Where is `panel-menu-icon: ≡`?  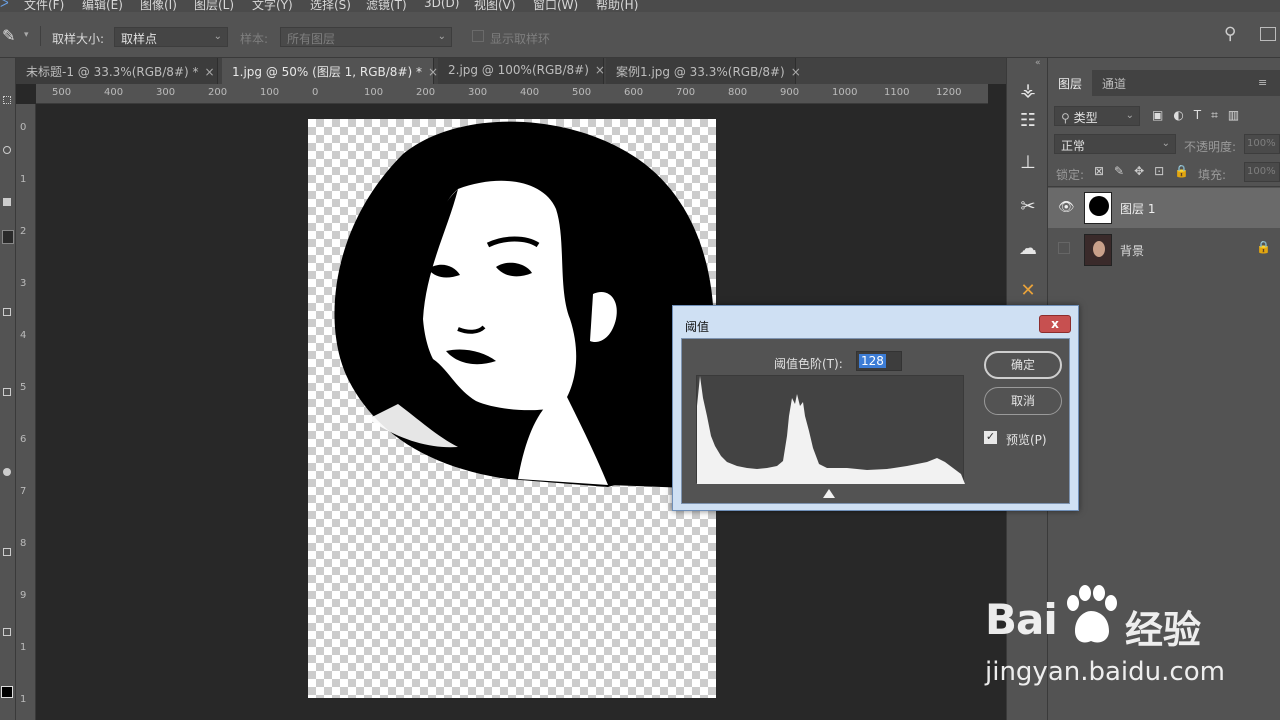 panel-menu-icon: ≡ is located at coordinates (1262, 82).